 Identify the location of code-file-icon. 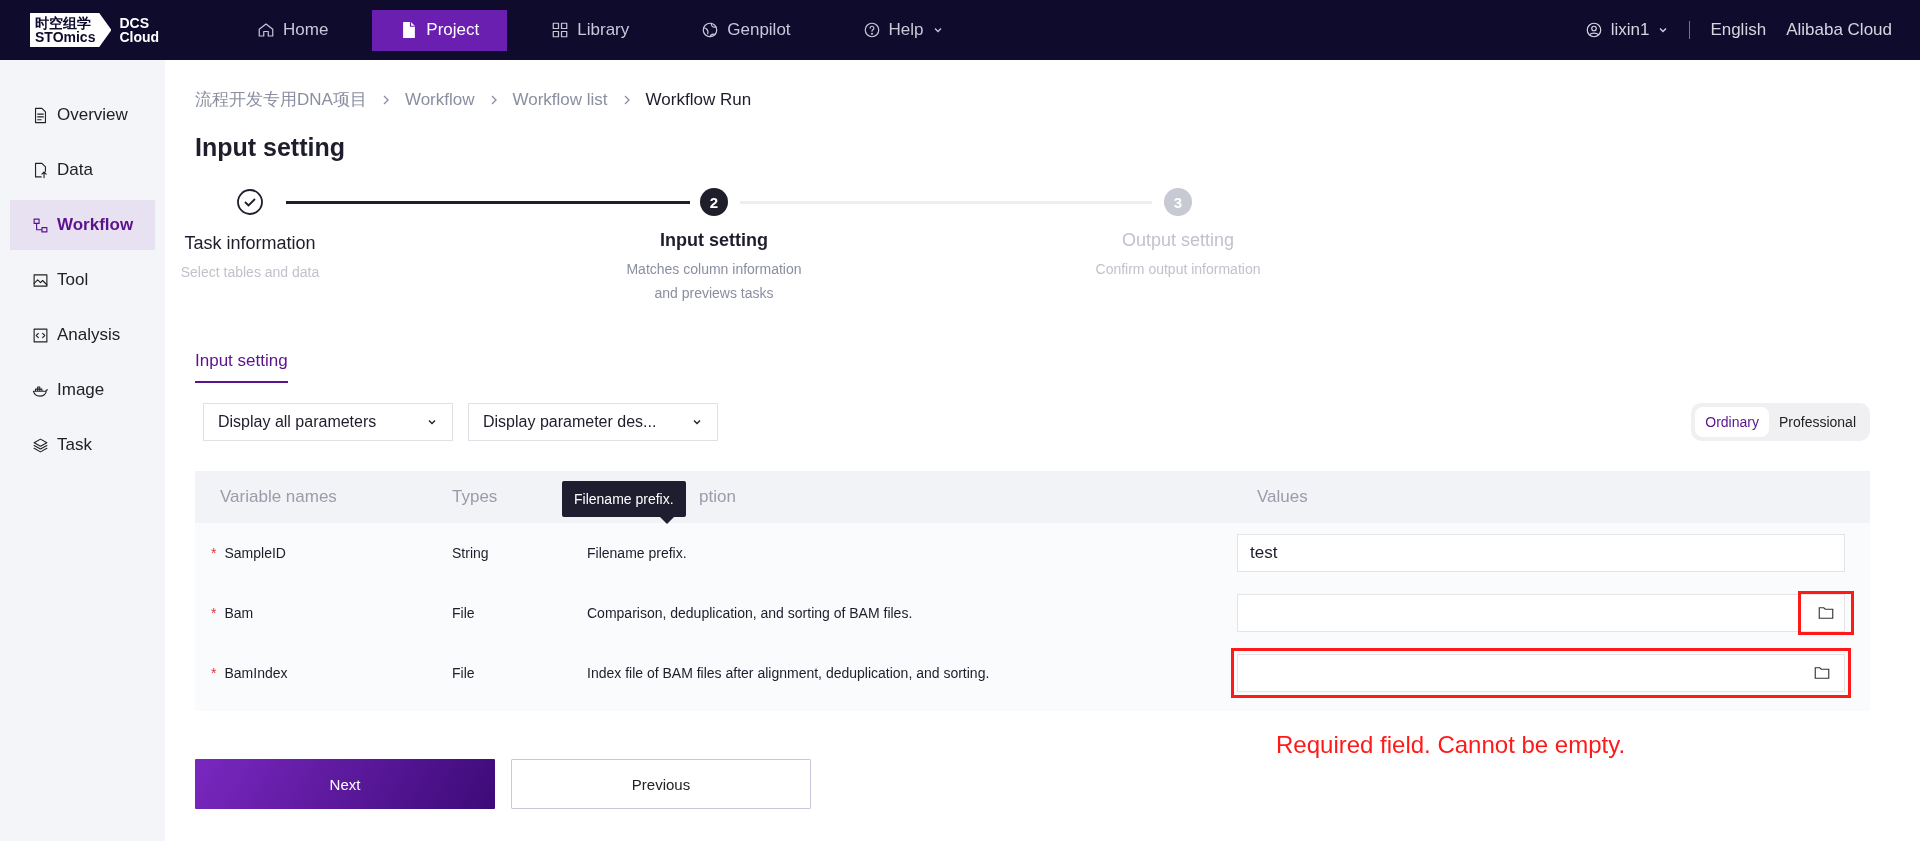
(40, 335).